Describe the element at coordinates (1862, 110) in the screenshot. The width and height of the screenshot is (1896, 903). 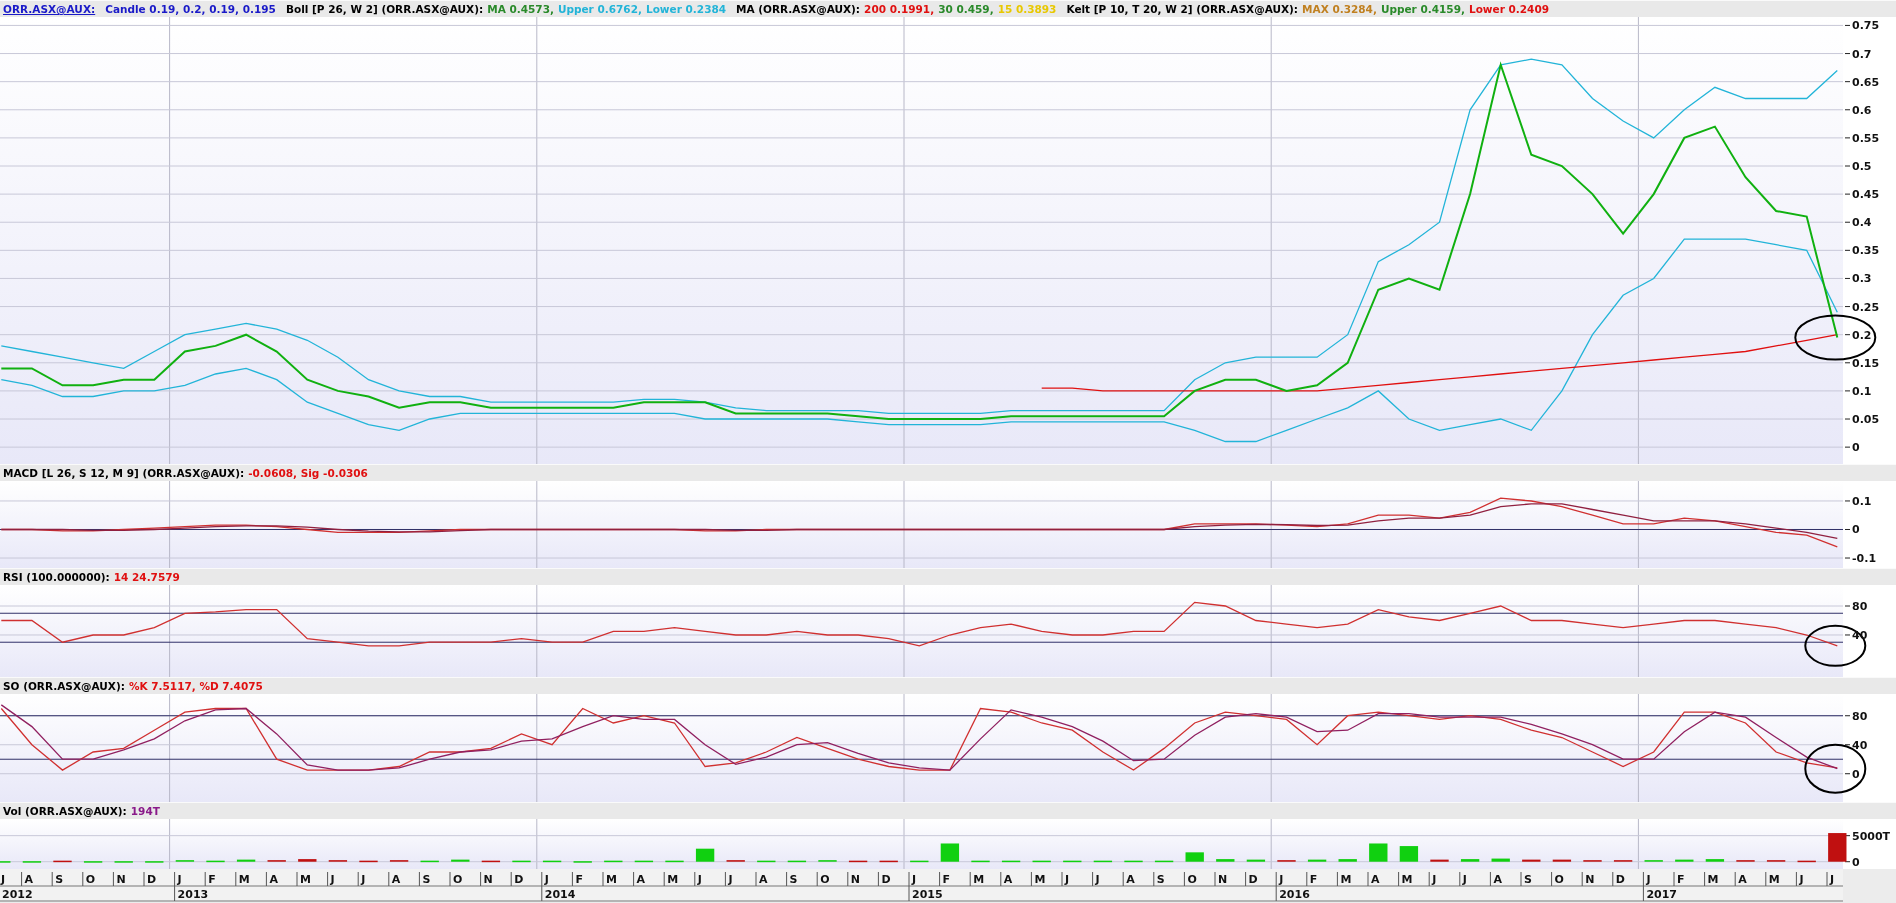
I see `axis-label: 0.6` at that location.